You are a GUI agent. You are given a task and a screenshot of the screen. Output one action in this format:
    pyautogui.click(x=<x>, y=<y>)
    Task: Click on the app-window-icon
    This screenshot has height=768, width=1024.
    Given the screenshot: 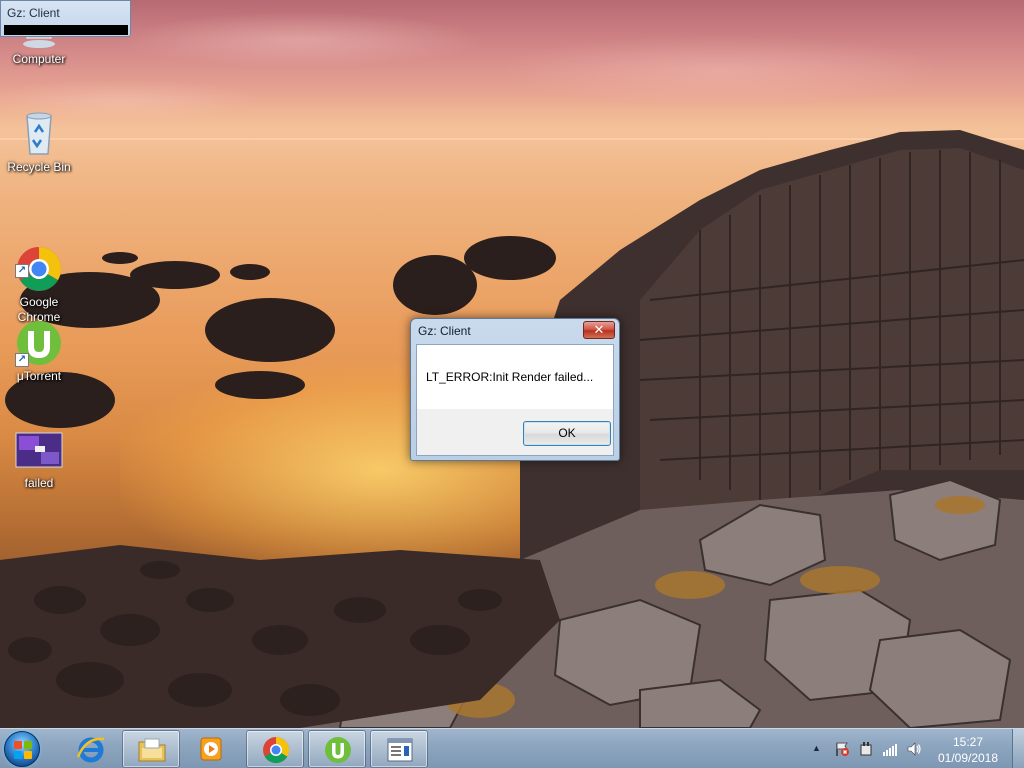 What is the action you would take?
    pyautogui.click(x=400, y=750)
    